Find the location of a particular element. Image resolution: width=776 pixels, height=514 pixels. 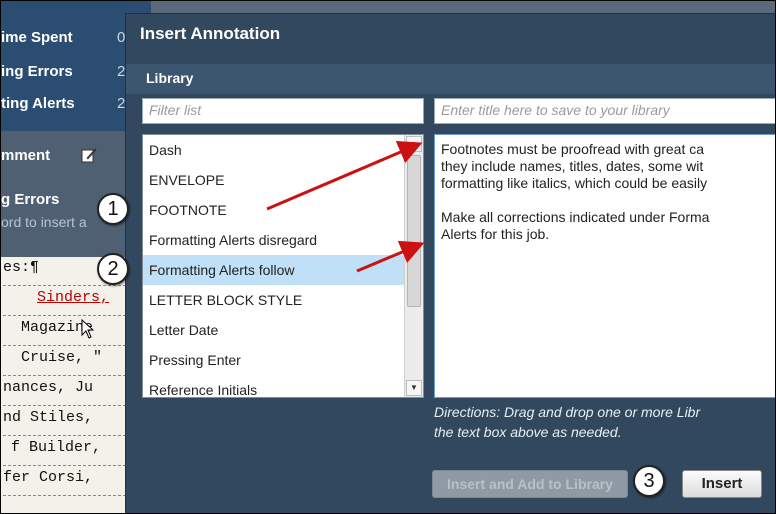

callout-1: 1 is located at coordinates (113, 209).